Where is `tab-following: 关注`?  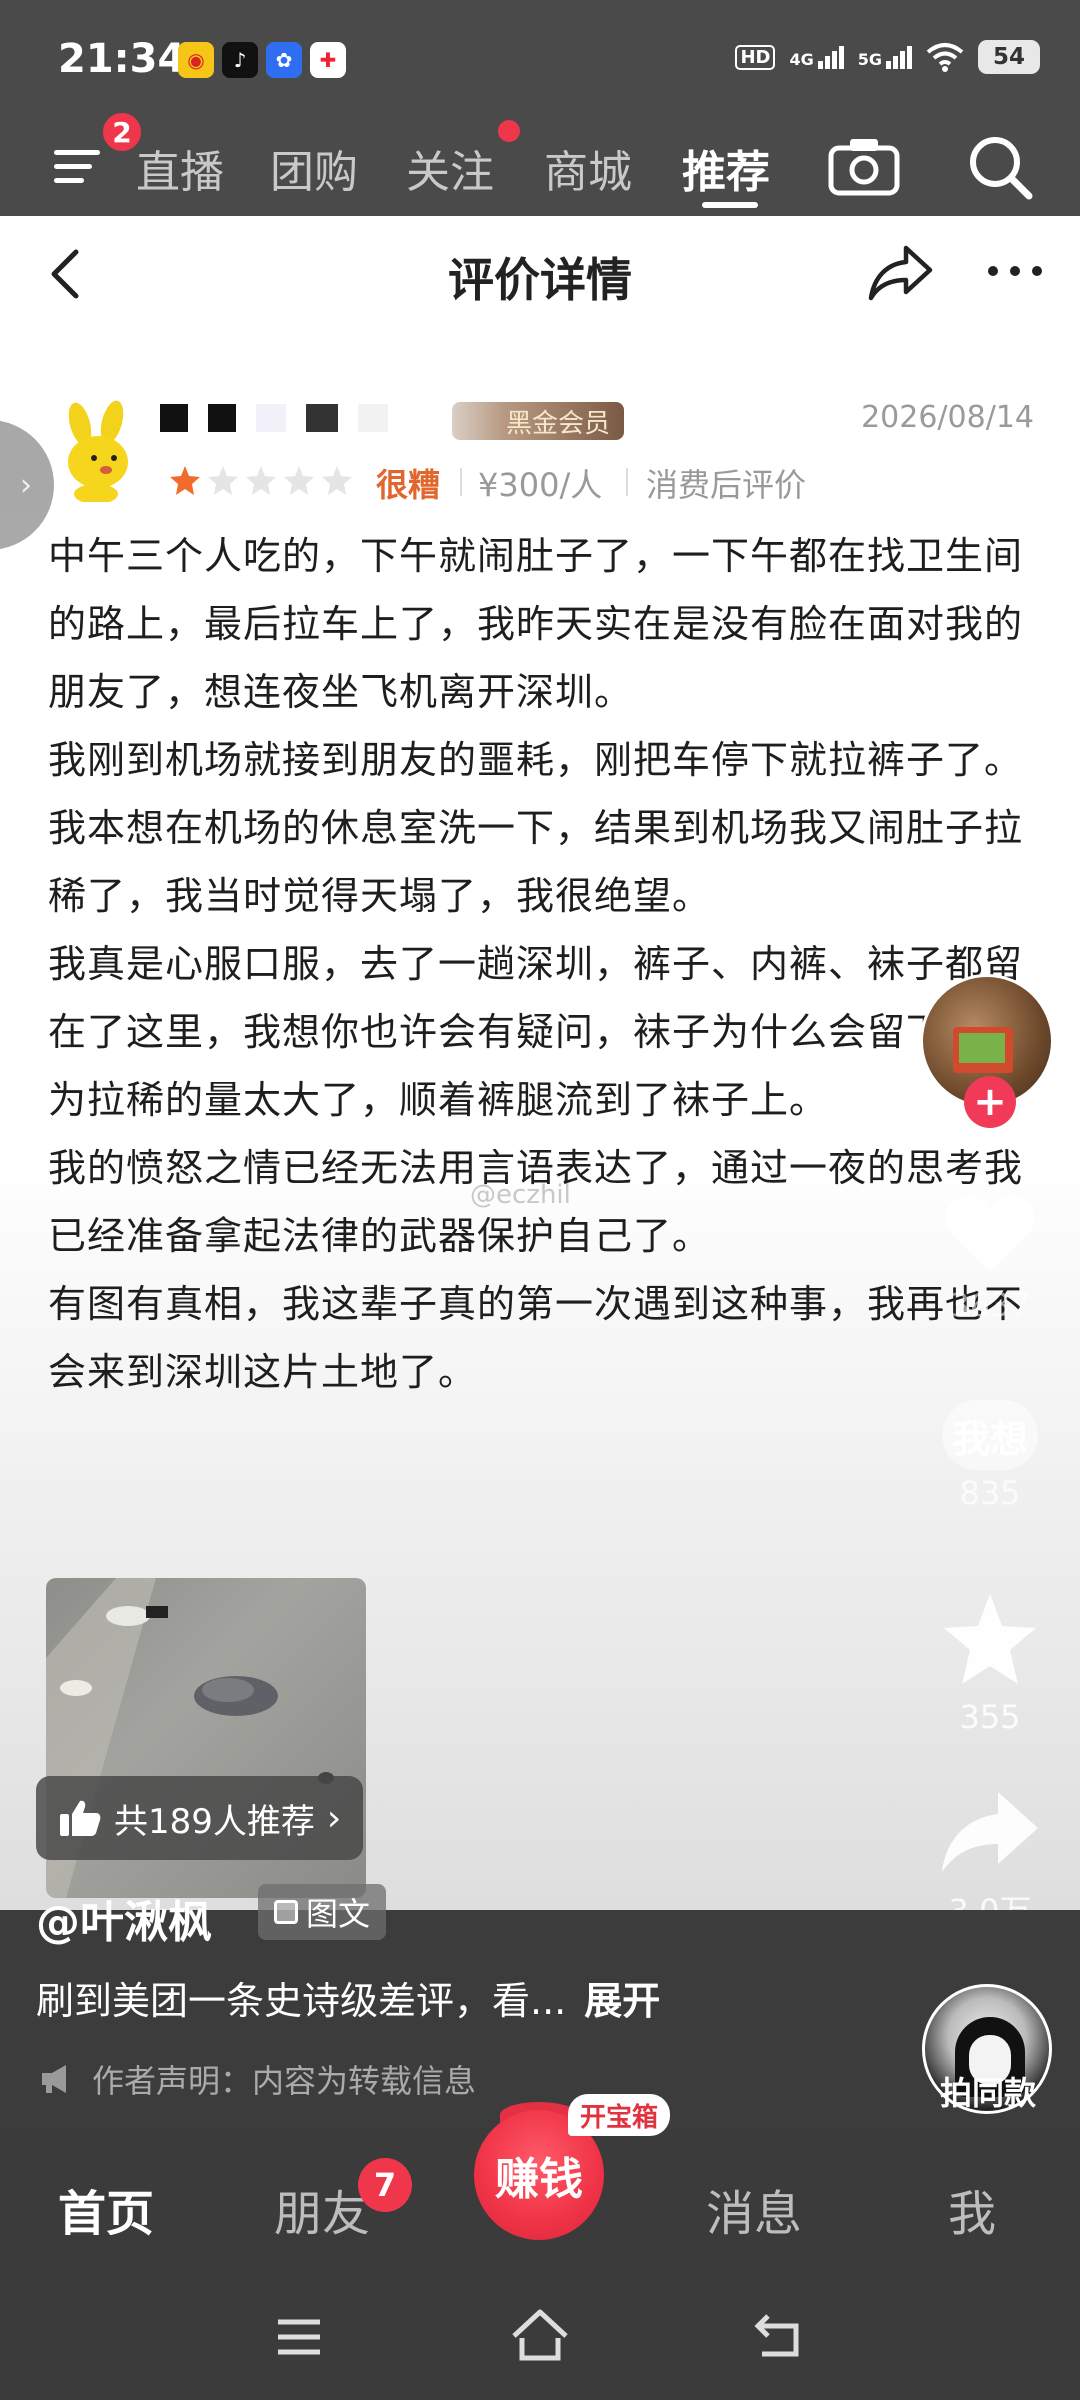 tab-following: 关注 is located at coordinates (450, 168).